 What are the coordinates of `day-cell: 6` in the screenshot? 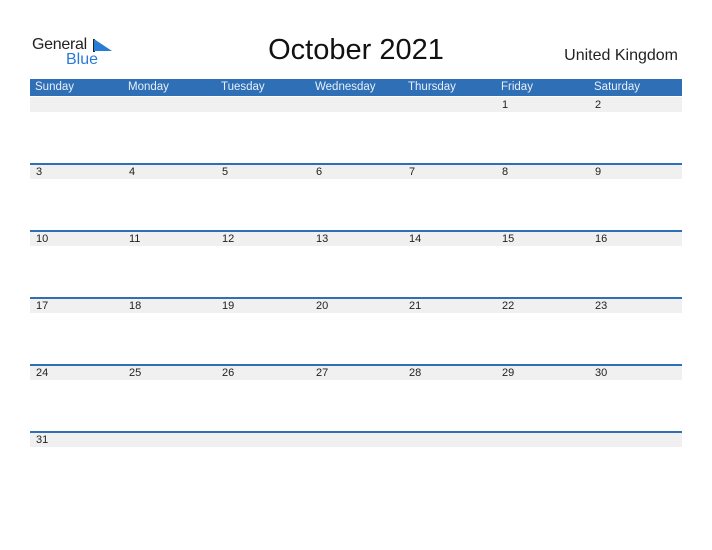 It's located at (319, 172).